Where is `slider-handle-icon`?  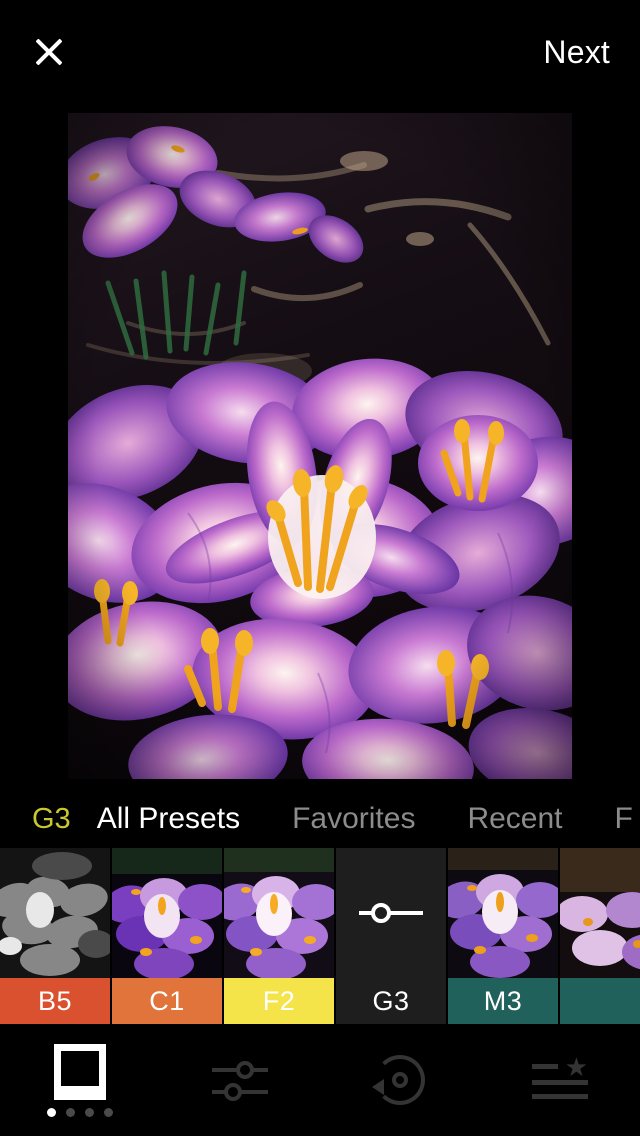 slider-handle-icon is located at coordinates (391, 913).